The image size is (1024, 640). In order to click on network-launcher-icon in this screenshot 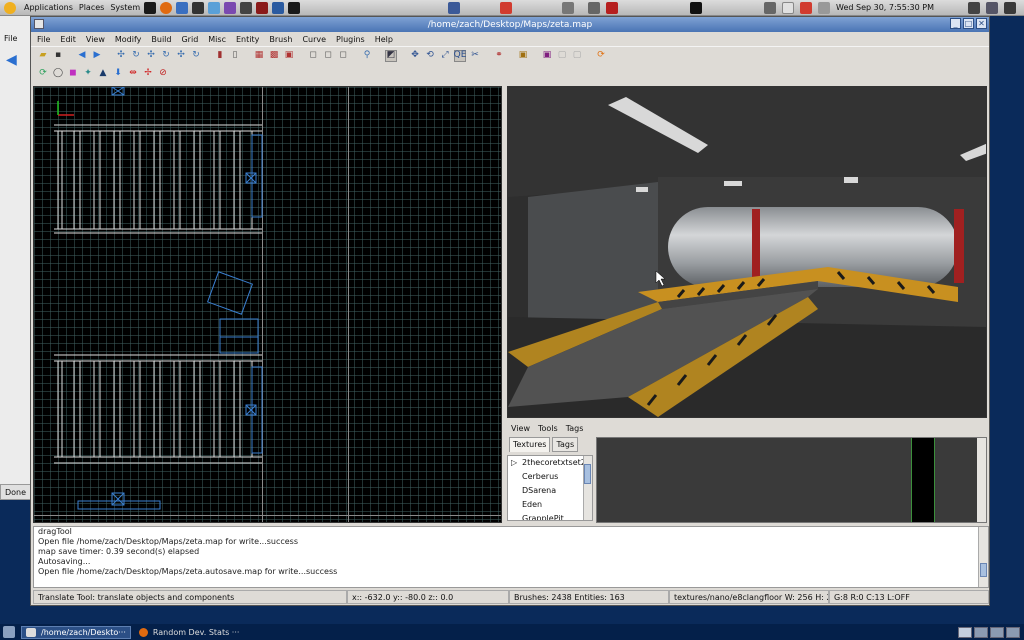, I will do `click(278, 7)`.